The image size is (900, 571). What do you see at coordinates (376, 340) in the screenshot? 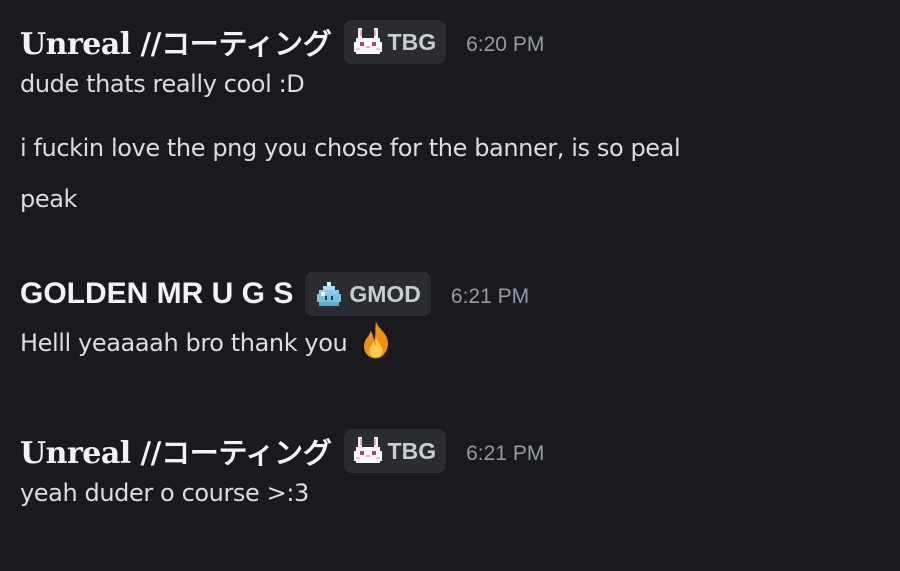
I see `fire-emoji` at bounding box center [376, 340].